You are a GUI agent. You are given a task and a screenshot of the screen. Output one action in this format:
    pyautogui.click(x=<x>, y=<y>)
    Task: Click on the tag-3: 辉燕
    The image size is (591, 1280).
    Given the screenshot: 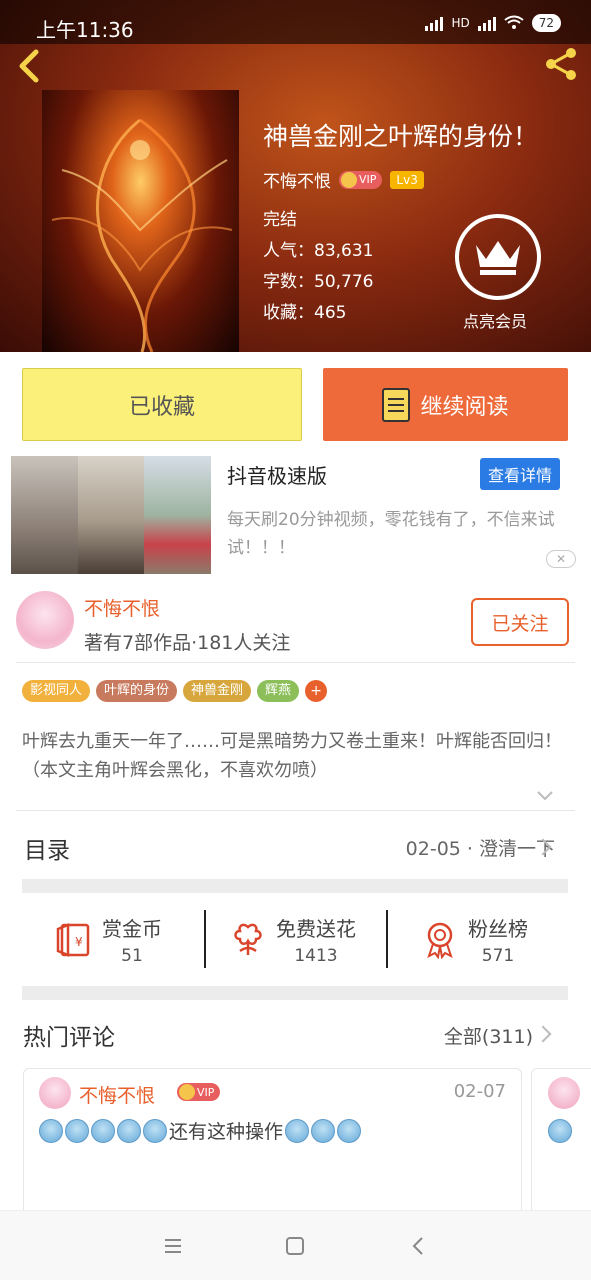 What is the action you would take?
    pyautogui.click(x=278, y=691)
    